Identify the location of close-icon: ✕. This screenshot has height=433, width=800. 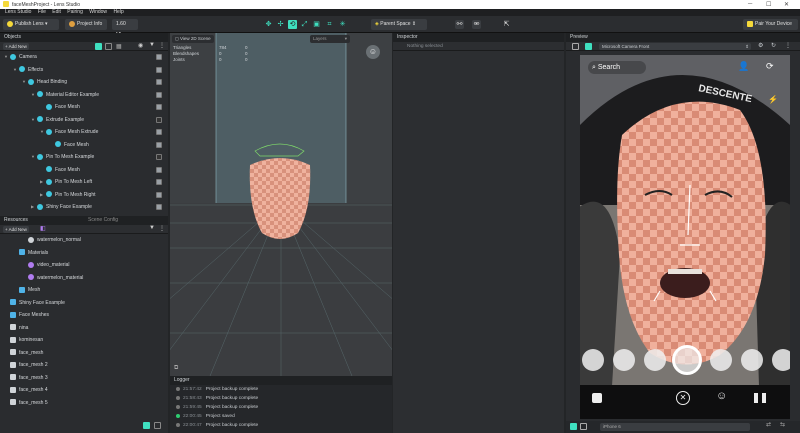
(786, 4).